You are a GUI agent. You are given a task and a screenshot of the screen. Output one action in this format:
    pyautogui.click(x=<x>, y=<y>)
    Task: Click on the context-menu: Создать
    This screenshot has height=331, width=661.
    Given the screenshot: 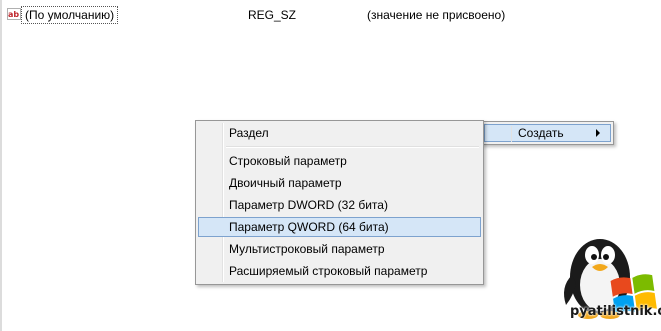 What is the action you would take?
    pyautogui.click(x=547, y=133)
    